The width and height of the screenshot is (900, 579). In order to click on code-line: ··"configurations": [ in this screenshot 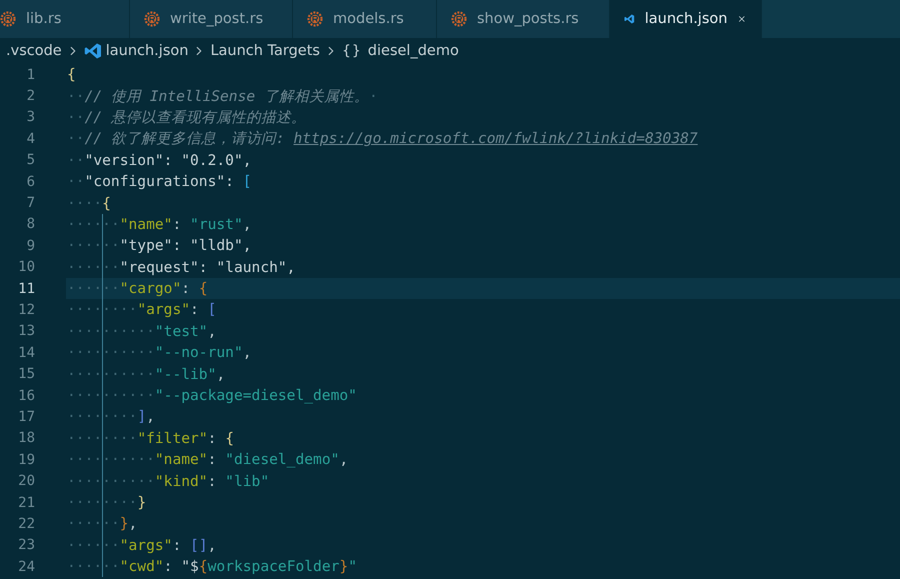, I will do `click(159, 182)`.